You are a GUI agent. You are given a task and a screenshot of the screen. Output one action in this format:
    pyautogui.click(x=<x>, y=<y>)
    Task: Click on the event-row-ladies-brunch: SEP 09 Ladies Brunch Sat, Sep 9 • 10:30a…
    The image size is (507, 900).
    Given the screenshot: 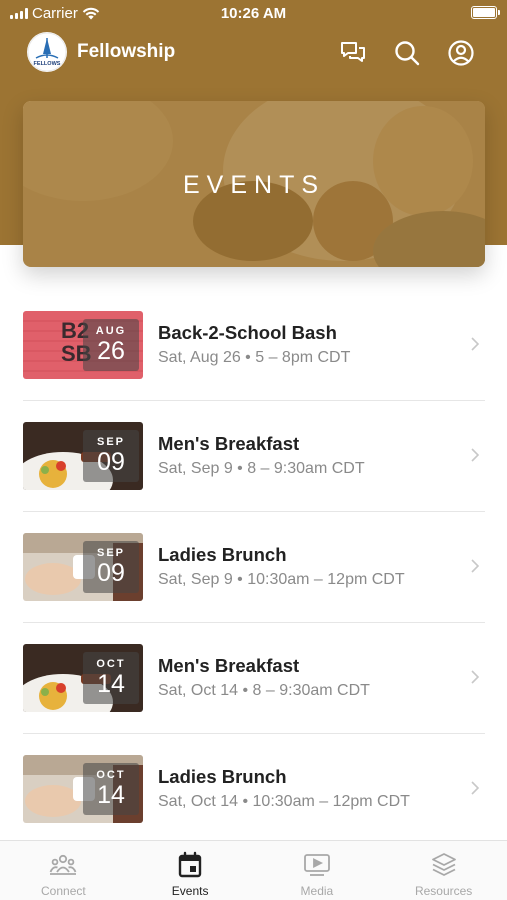 What is the action you would take?
    pyautogui.click(x=253, y=567)
    